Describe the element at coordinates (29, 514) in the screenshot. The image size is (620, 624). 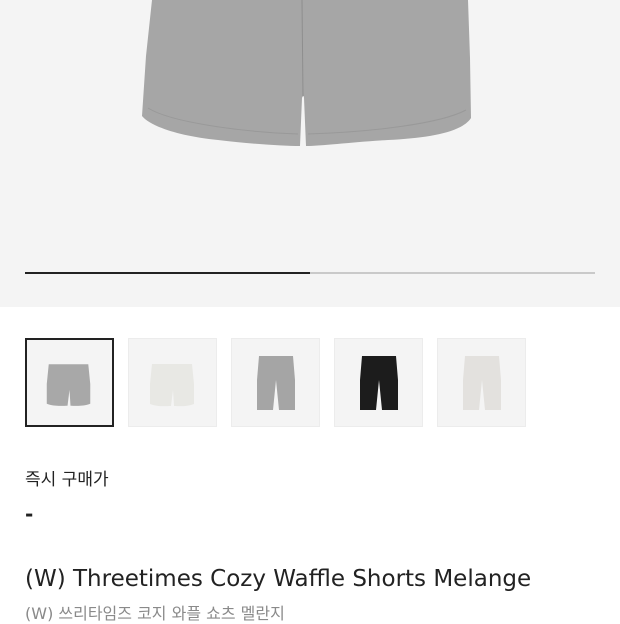
I see `price-value: -` at that location.